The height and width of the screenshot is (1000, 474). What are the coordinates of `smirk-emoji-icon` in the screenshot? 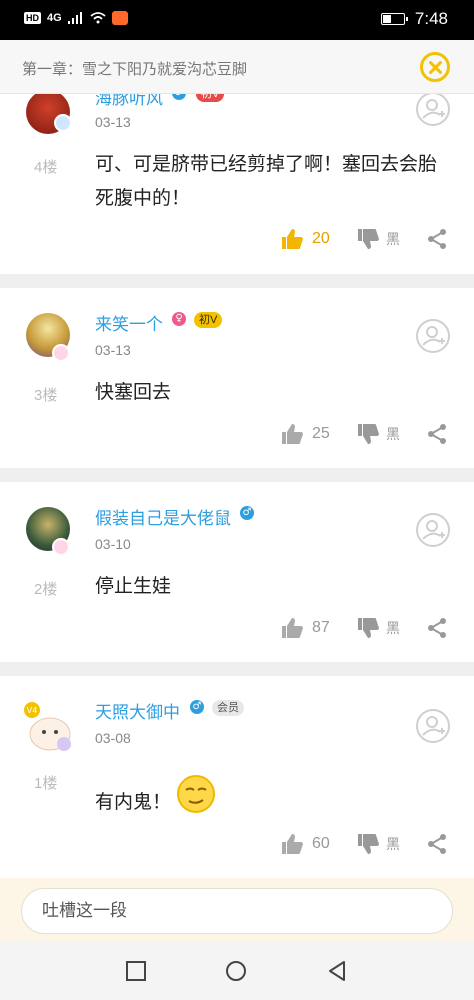 It's located at (196, 796).